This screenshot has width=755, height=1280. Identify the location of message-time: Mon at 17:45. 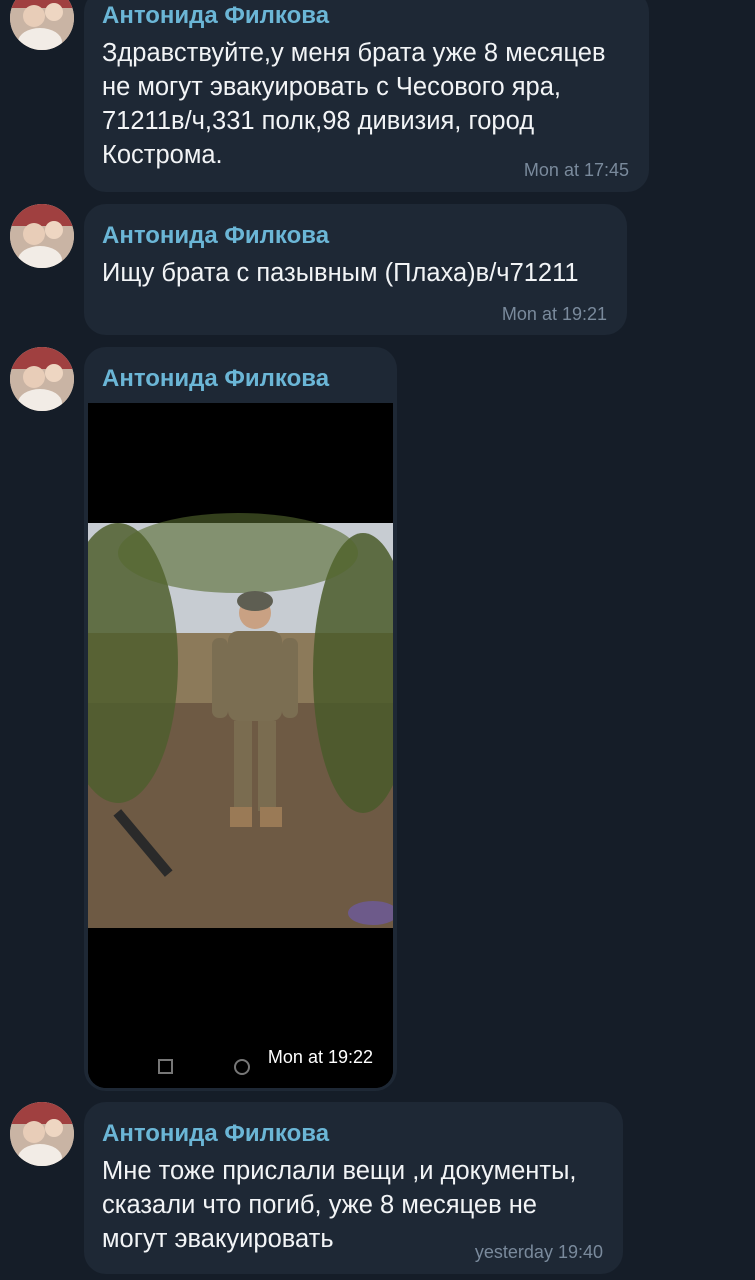
(576, 170).